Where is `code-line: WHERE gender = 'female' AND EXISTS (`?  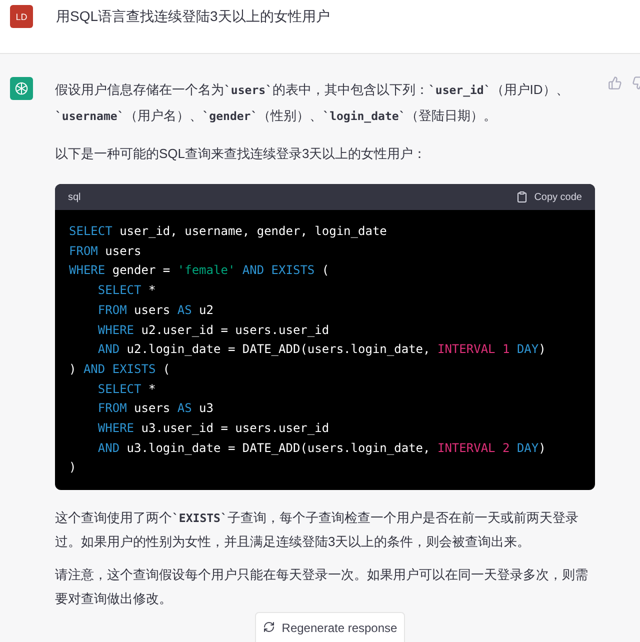 code-line: WHERE gender = 'female' AND EXISTS ( is located at coordinates (199, 271).